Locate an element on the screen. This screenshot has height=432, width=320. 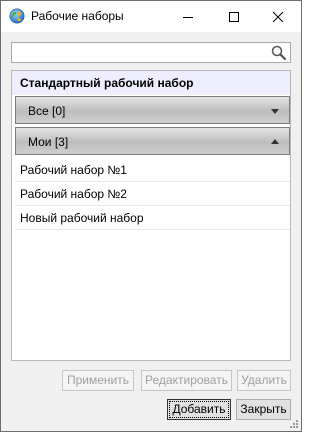
add-button: Добавить is located at coordinates (199, 409).